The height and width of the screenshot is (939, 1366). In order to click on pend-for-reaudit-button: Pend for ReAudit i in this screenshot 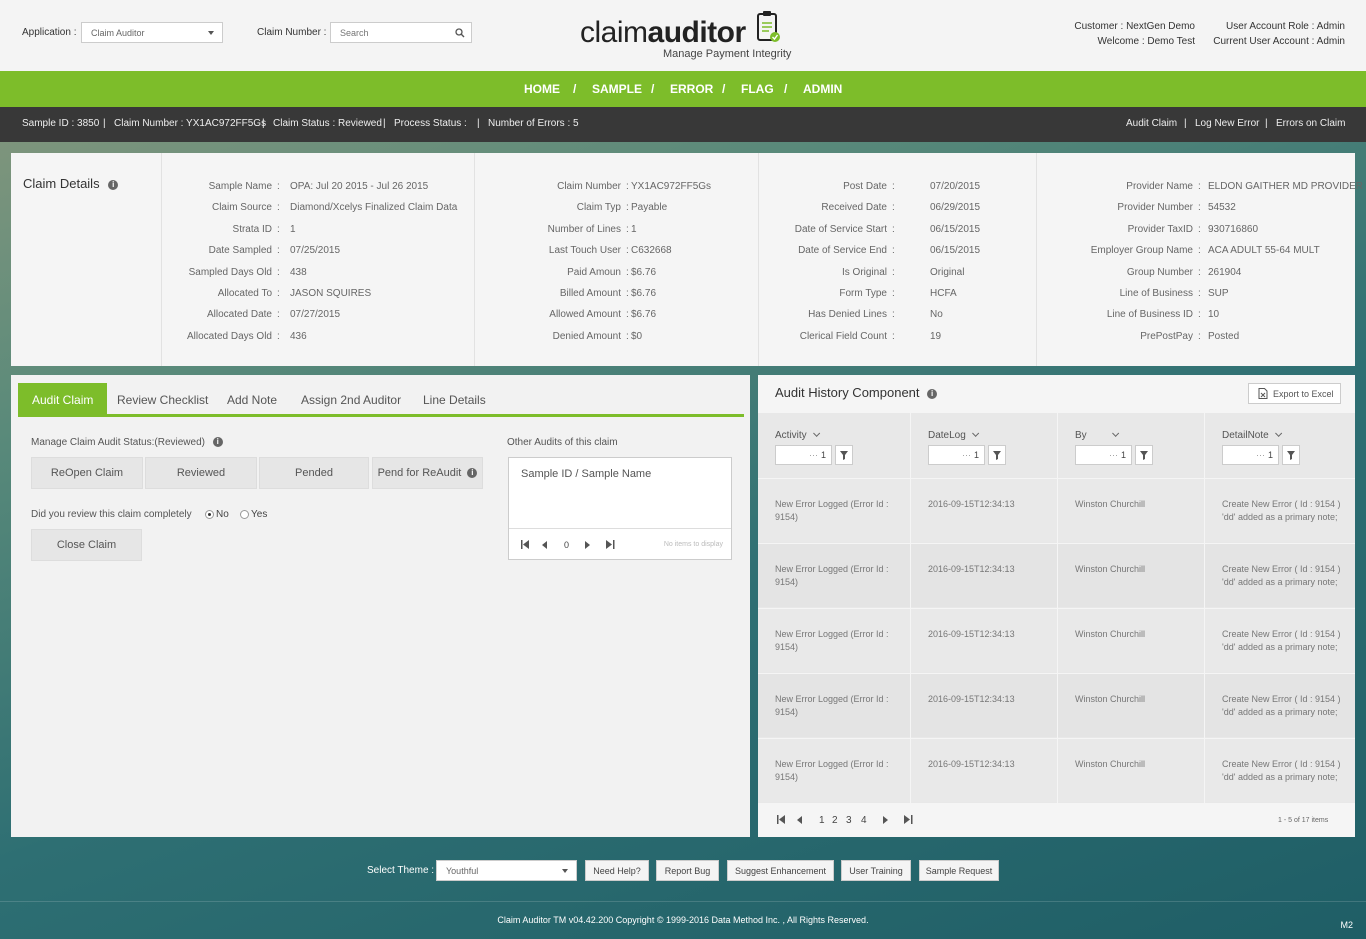, I will do `click(427, 473)`.